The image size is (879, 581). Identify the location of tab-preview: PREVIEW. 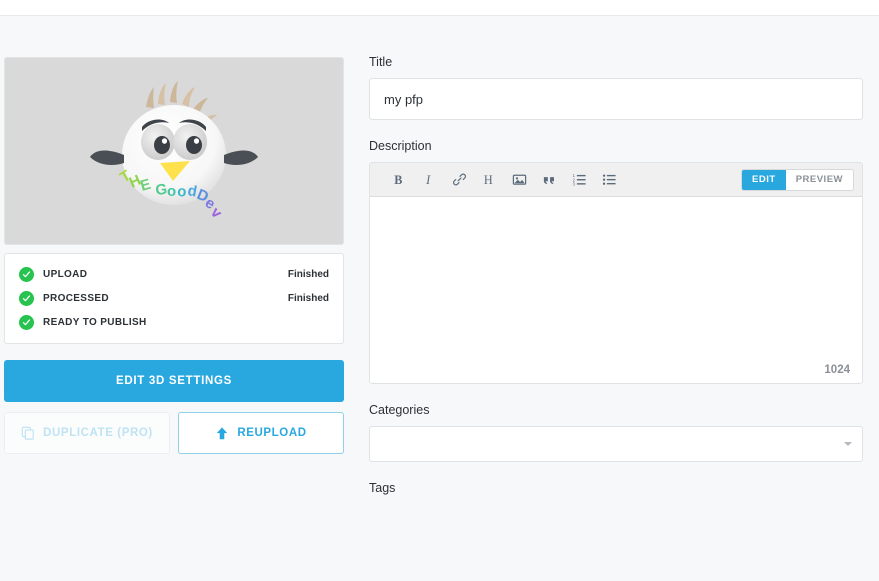
(819, 179).